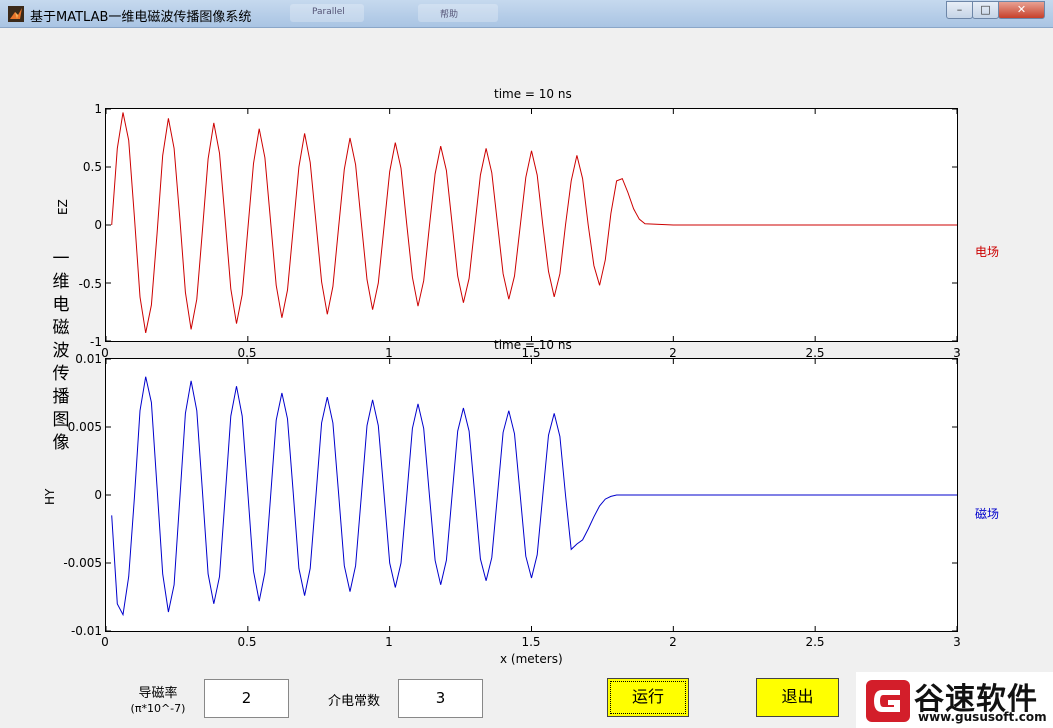 This screenshot has width=1053, height=728. I want to click on maximize-button: □, so click(985, 10).